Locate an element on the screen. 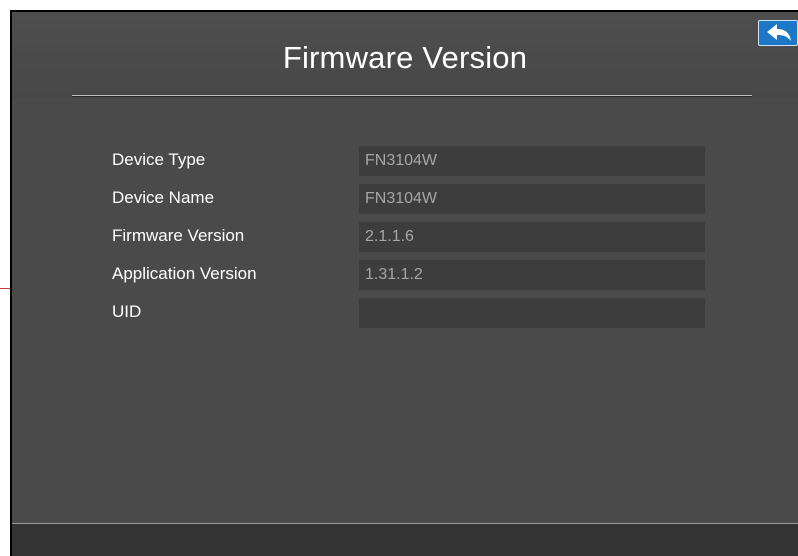 This screenshot has height=556, width=798. uid-label: UID is located at coordinates (127, 311).